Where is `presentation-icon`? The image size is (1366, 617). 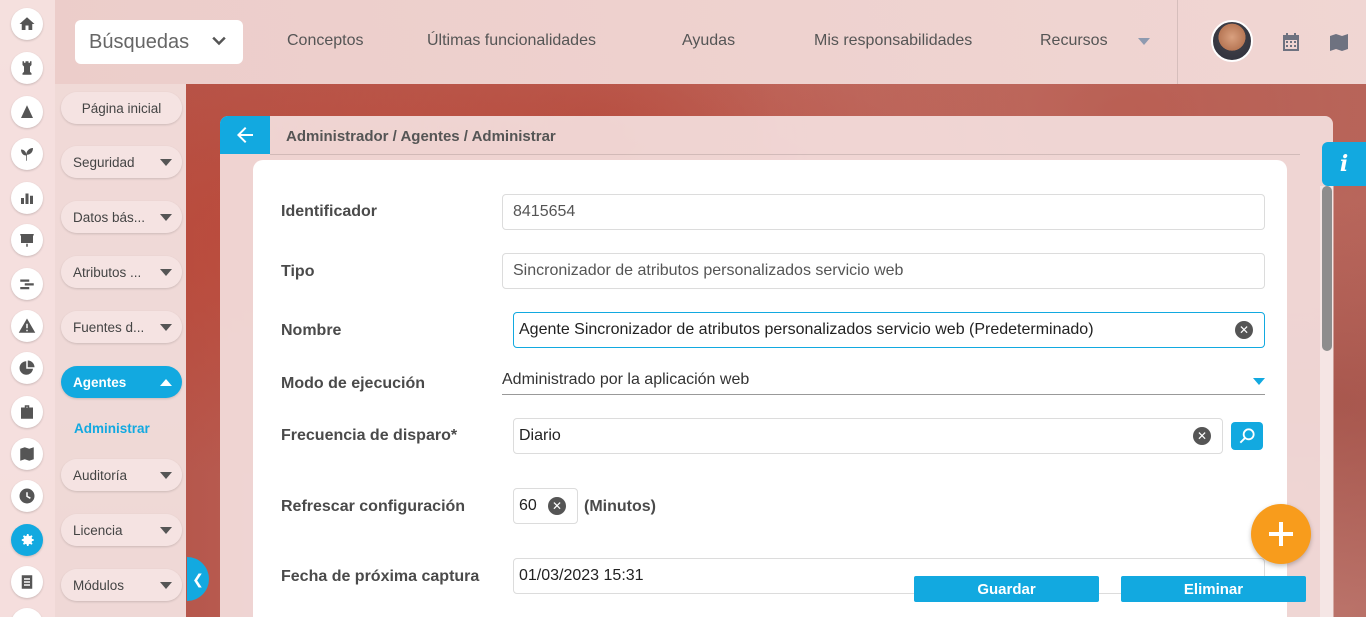
presentation-icon is located at coordinates (27, 240).